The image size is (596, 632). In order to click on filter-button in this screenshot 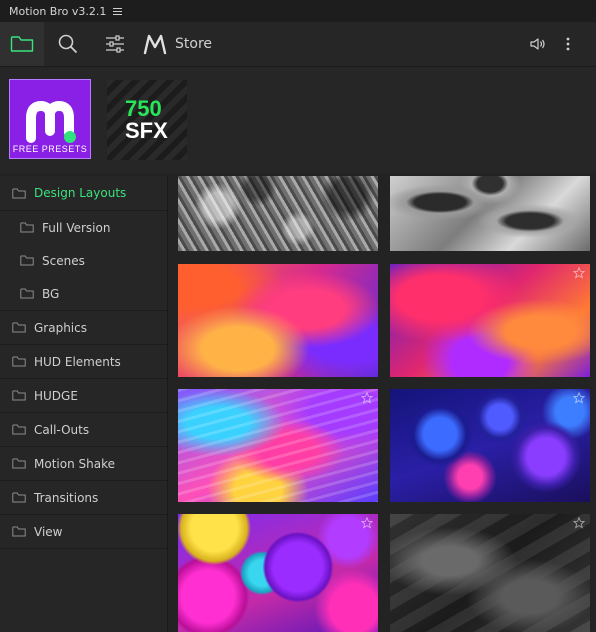, I will do `click(115, 44)`.